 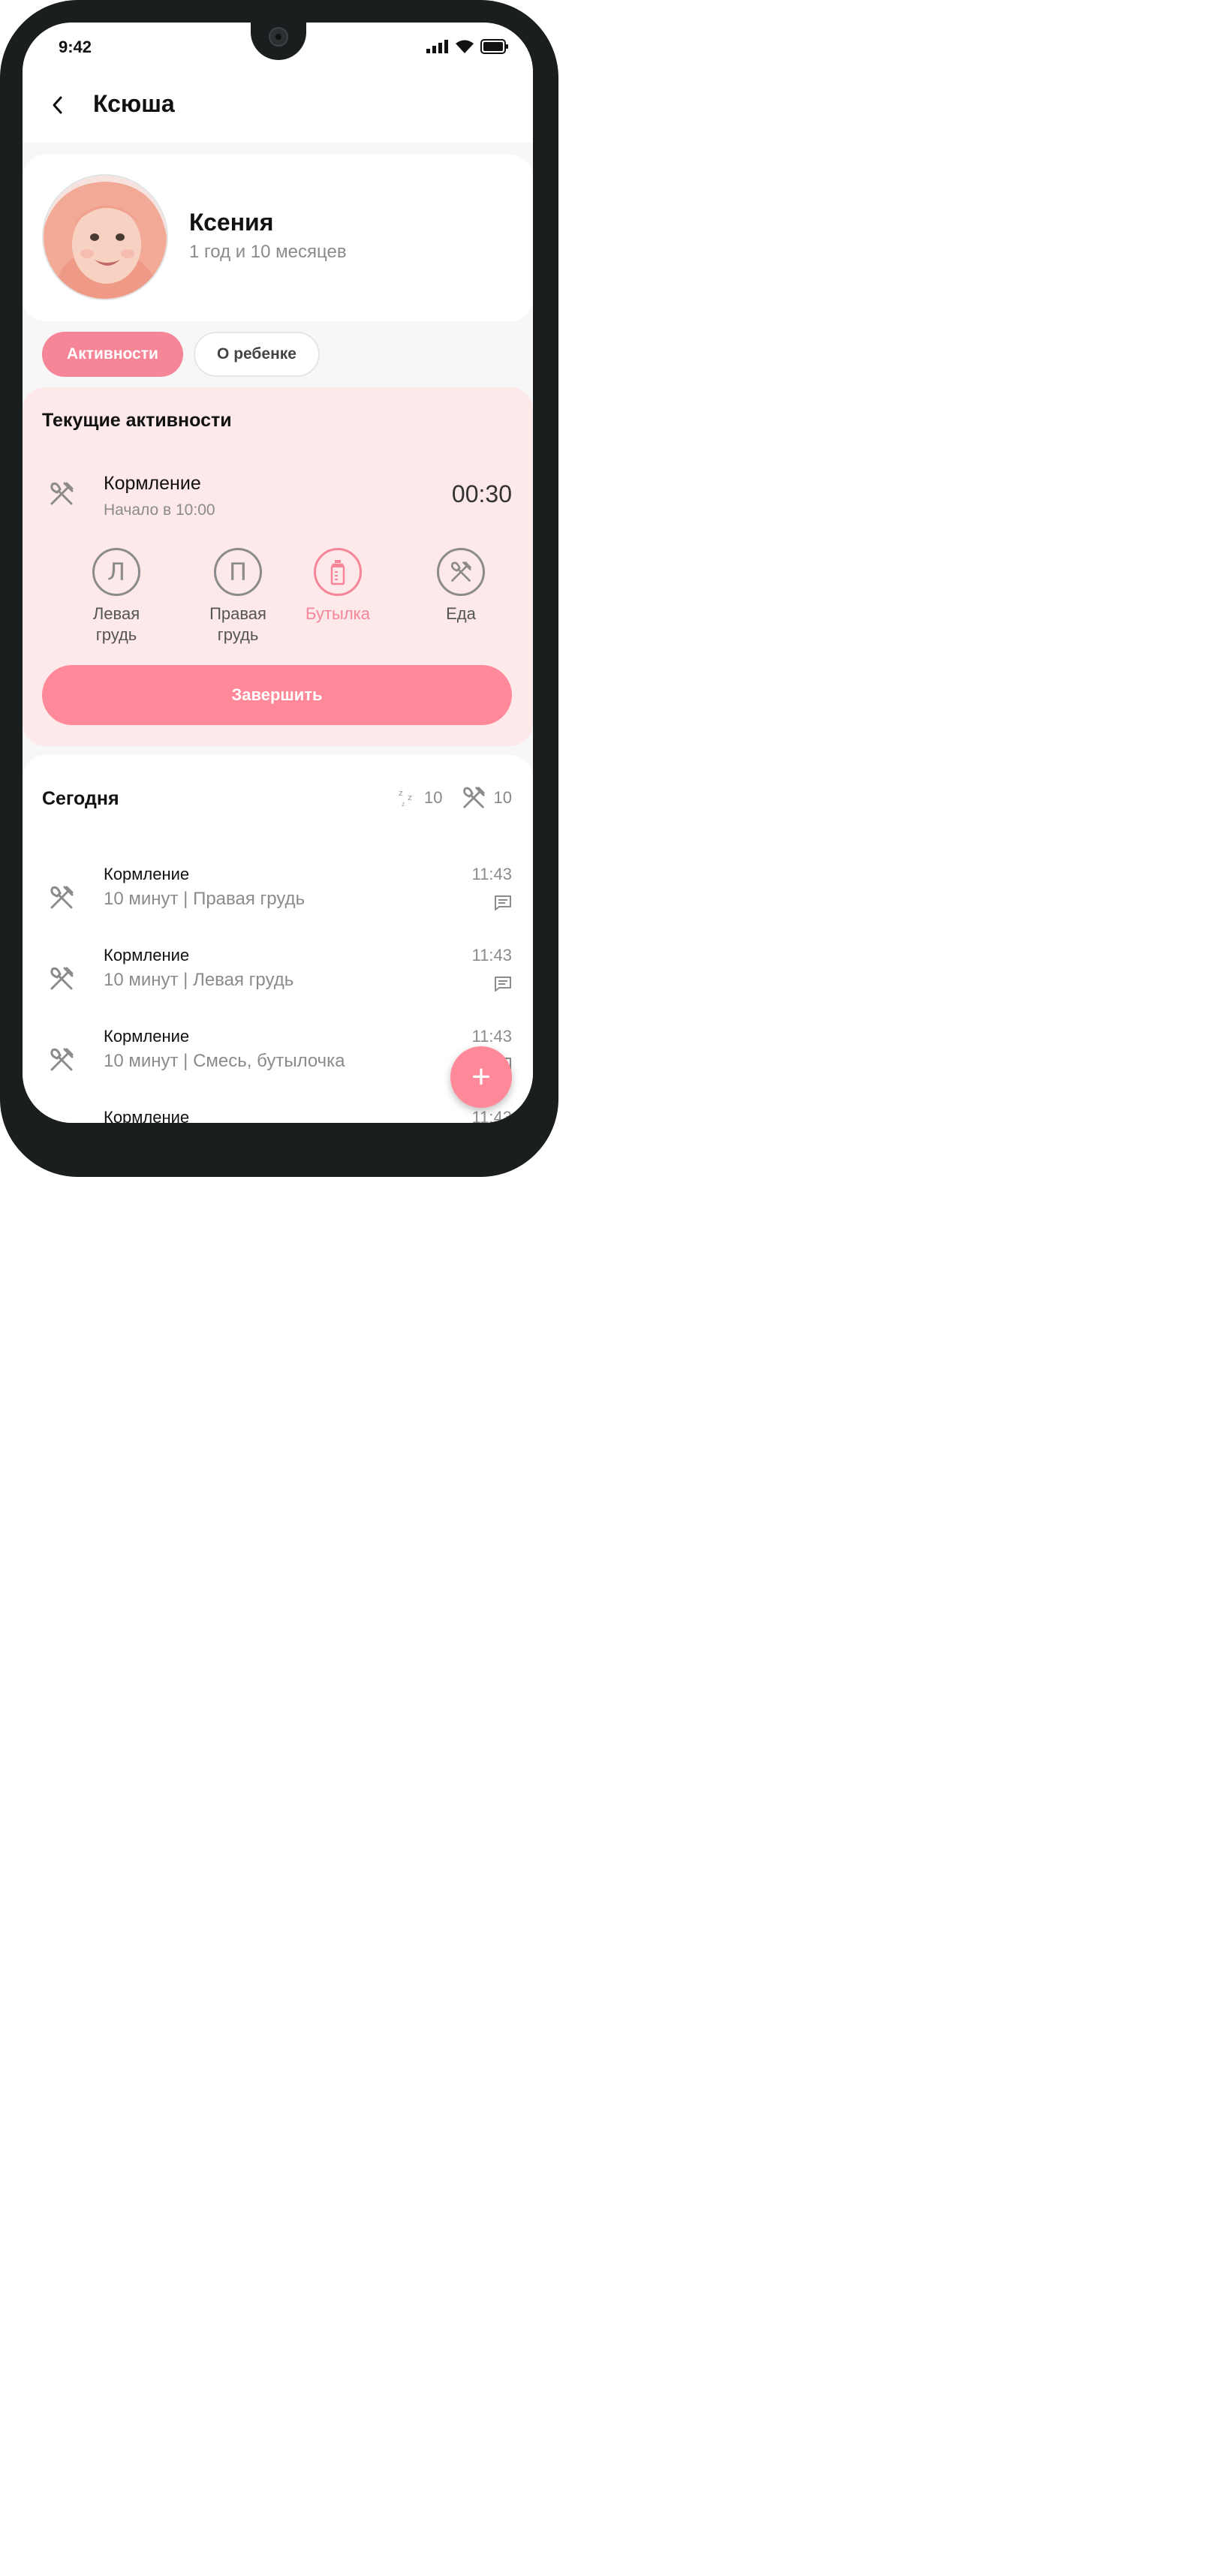 What do you see at coordinates (231, 223) in the screenshot?
I see `child-name: Ксения` at bounding box center [231, 223].